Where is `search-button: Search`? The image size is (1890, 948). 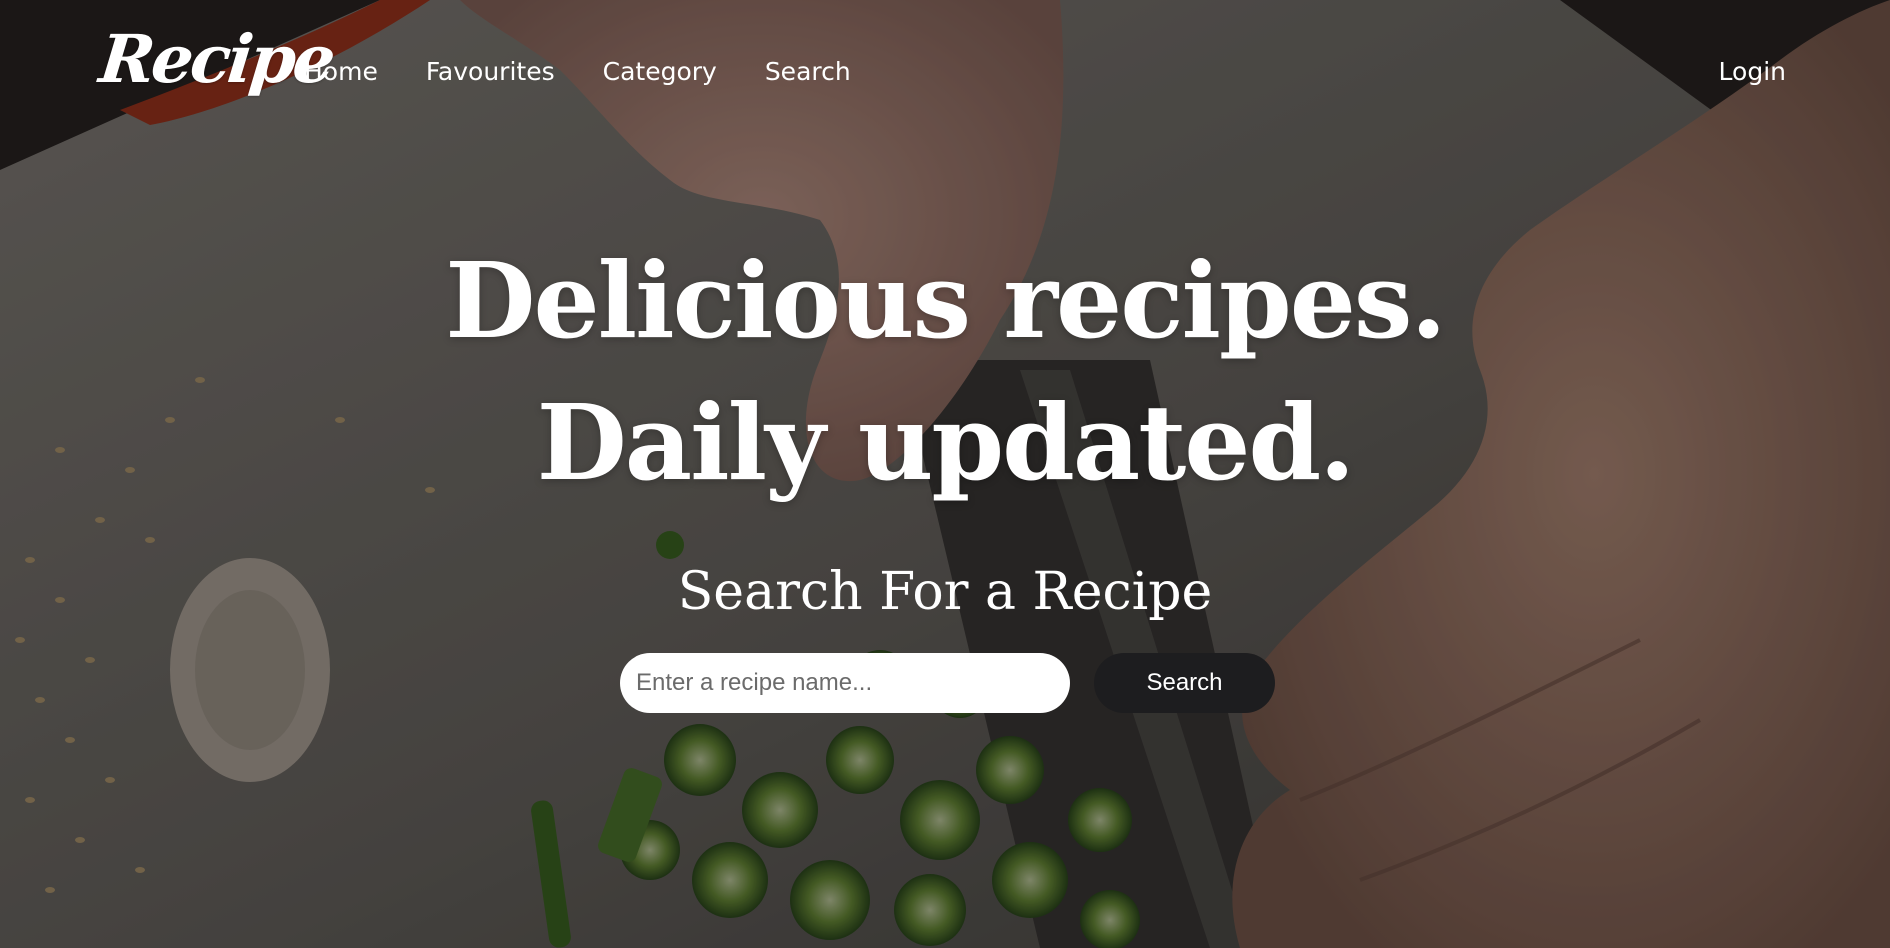 search-button: Search is located at coordinates (1184, 683).